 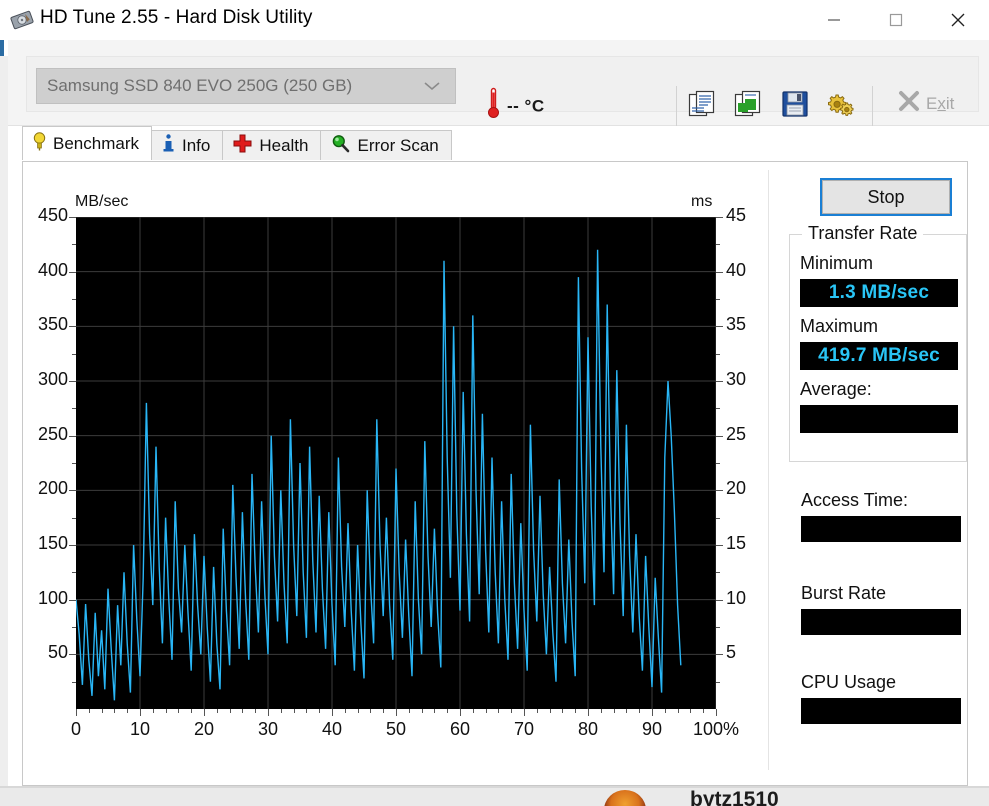 I want to click on x-axis-tick-label: 30, so click(x=268, y=729).